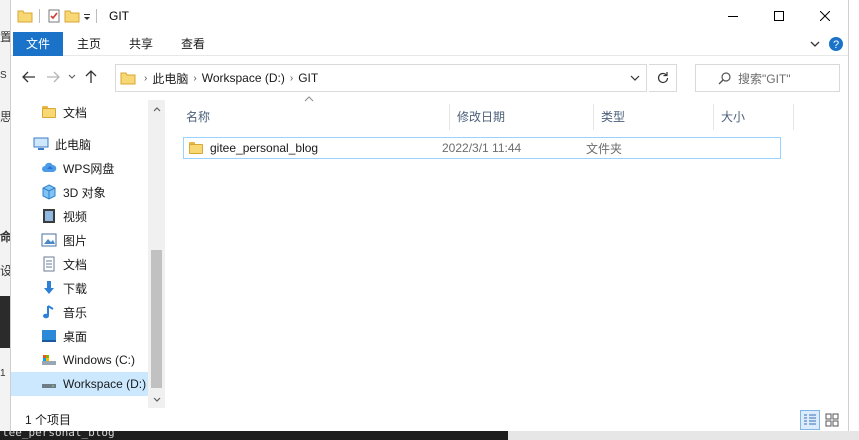 Image resolution: width=859 pixels, height=440 pixels. What do you see at coordinates (75, 312) in the screenshot?
I see `nav-item-label: 音乐` at bounding box center [75, 312].